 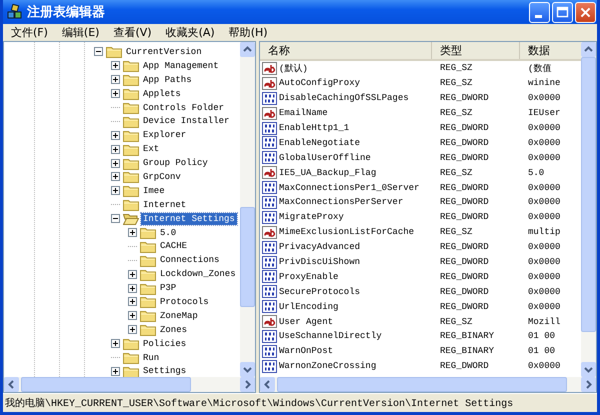 What do you see at coordinates (164, 344) in the screenshot?
I see `tree-item: Policies` at bounding box center [164, 344].